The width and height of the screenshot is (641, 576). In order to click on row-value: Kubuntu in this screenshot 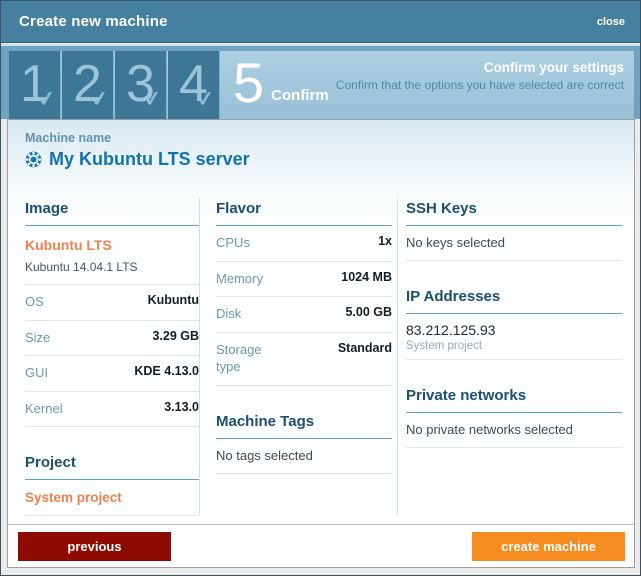, I will do `click(173, 300)`.